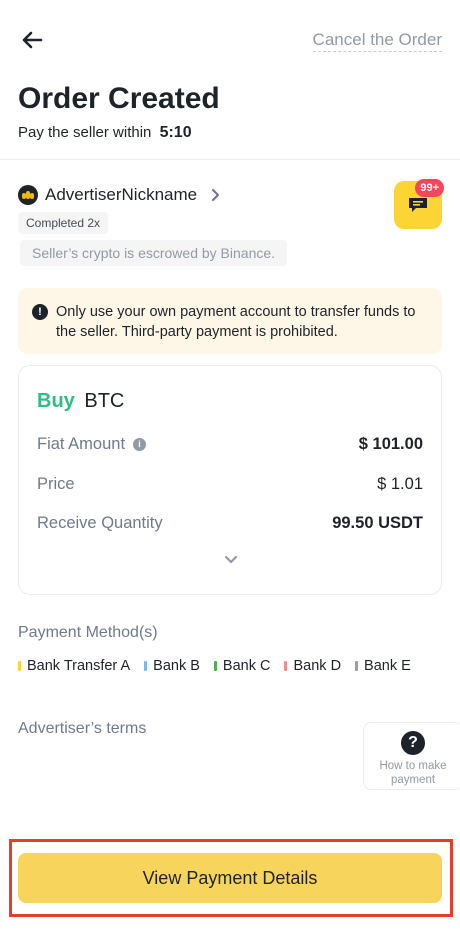 The width and height of the screenshot is (460, 942). I want to click on quantity-value: 99.50 USDT, so click(377, 522).